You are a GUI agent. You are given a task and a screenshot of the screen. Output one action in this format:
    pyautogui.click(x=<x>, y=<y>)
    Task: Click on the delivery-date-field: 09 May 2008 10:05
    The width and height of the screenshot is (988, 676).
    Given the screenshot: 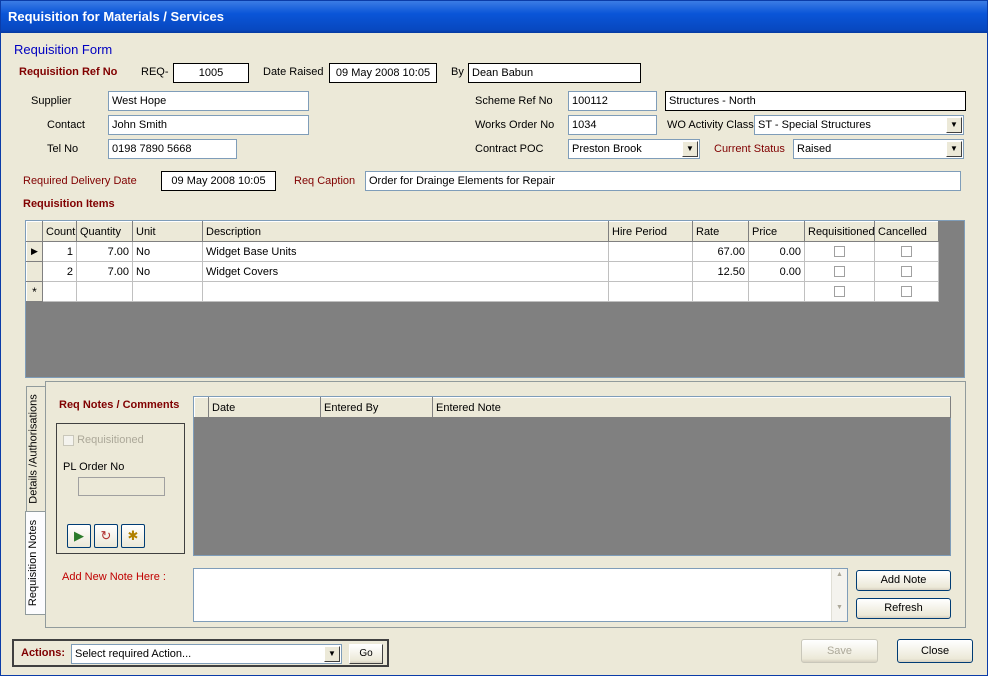 What is the action you would take?
    pyautogui.click(x=218, y=181)
    